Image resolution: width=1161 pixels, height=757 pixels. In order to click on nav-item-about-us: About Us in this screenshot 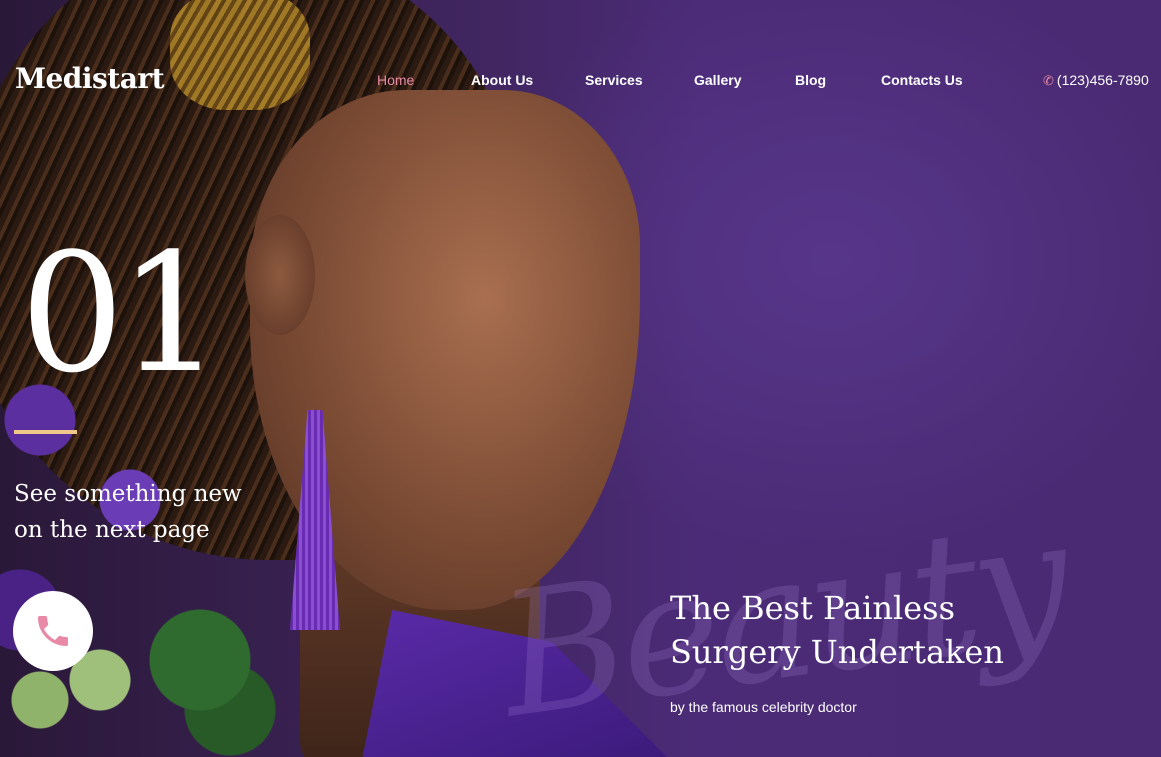, I will do `click(502, 80)`.